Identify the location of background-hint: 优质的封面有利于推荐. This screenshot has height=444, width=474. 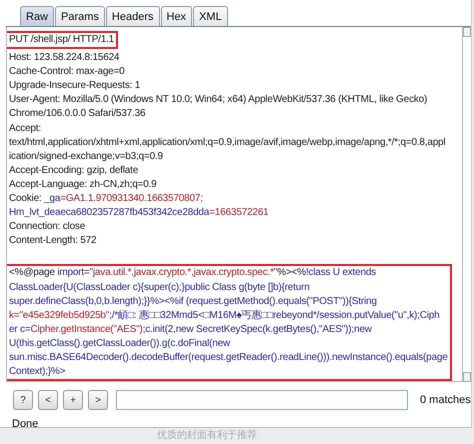
(207, 435).